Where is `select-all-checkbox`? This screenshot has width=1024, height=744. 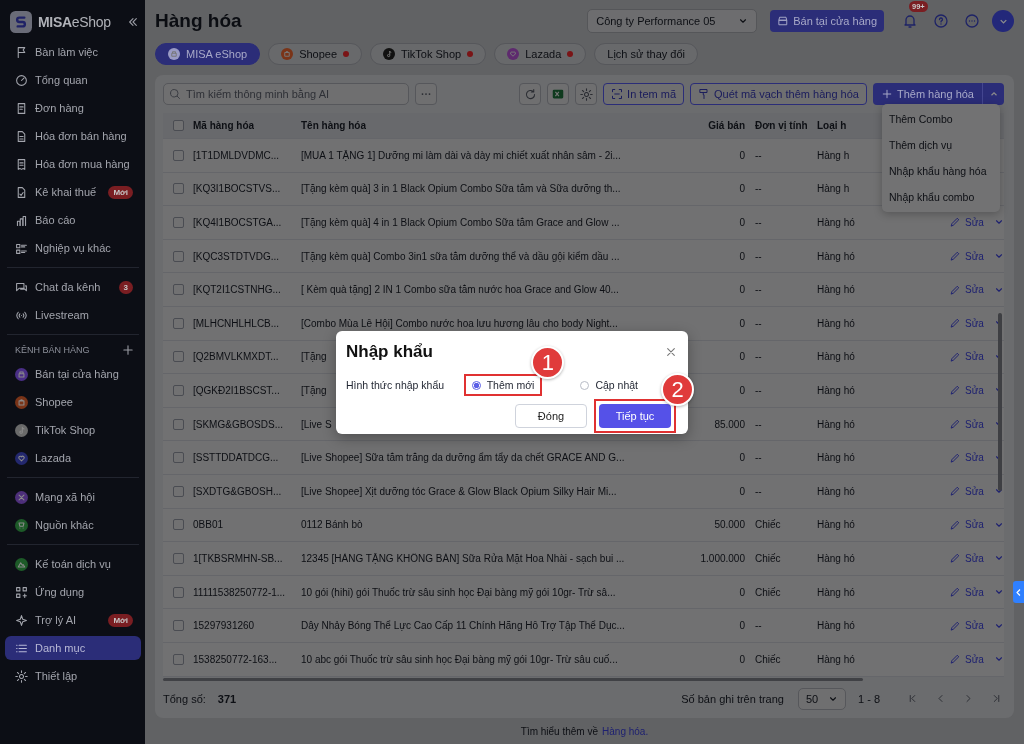
select-all-checkbox is located at coordinates (178, 125).